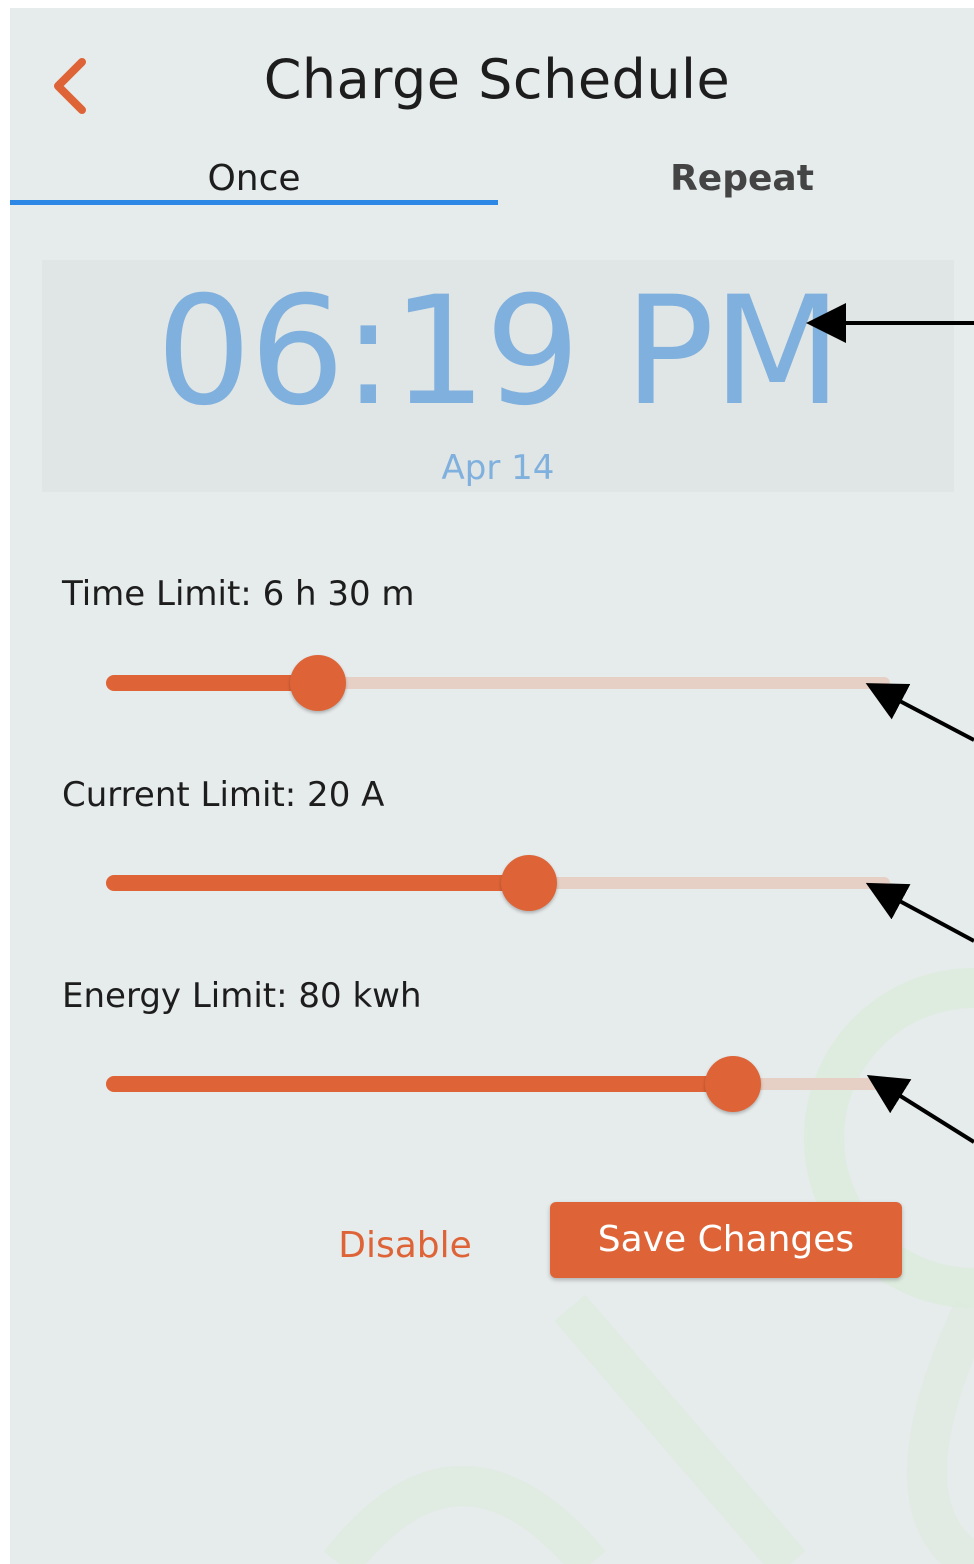 The width and height of the screenshot is (974, 1564). Describe the element at coordinates (238, 594) in the screenshot. I see `time-limit-label: Time Limit: 6 h 30 m` at that location.